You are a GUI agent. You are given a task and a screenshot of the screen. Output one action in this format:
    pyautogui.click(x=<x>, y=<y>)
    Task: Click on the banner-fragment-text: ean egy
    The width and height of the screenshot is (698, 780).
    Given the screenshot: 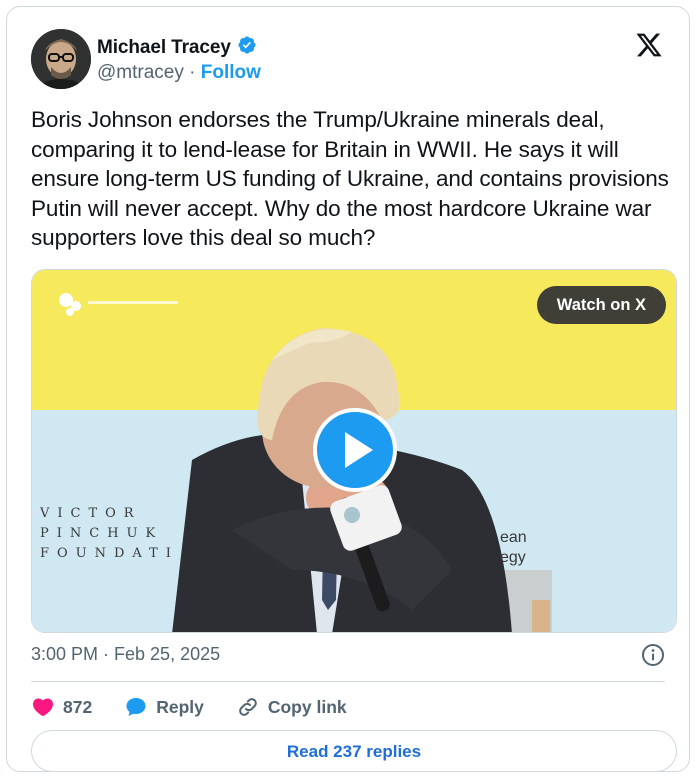 What is the action you would take?
    pyautogui.click(x=513, y=548)
    